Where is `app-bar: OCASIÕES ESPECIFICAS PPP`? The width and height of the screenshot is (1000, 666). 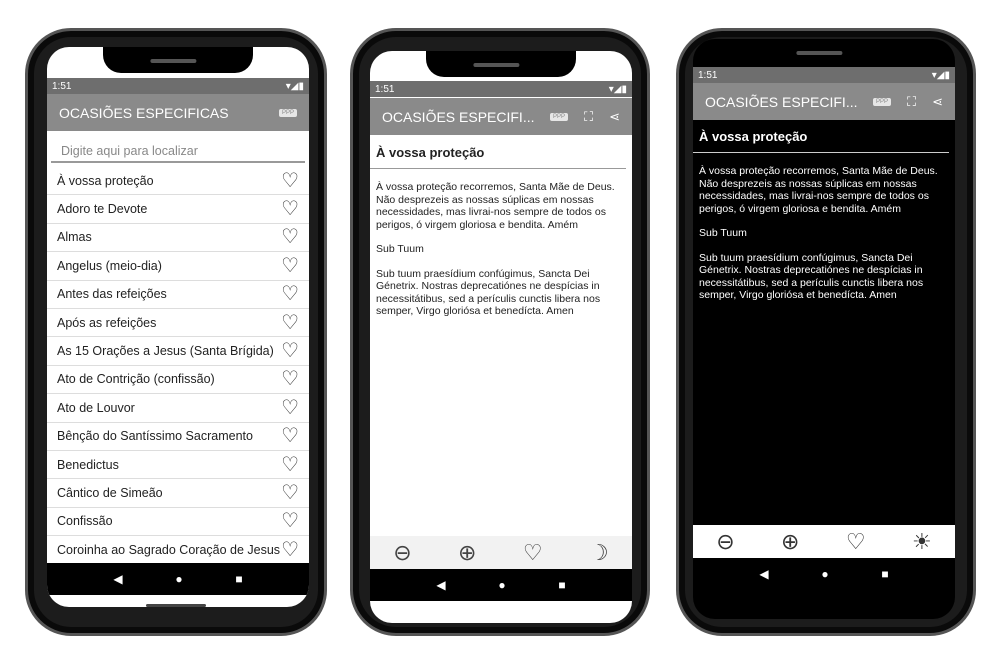 app-bar: OCASIÕES ESPECIFICAS PPP is located at coordinates (178, 112).